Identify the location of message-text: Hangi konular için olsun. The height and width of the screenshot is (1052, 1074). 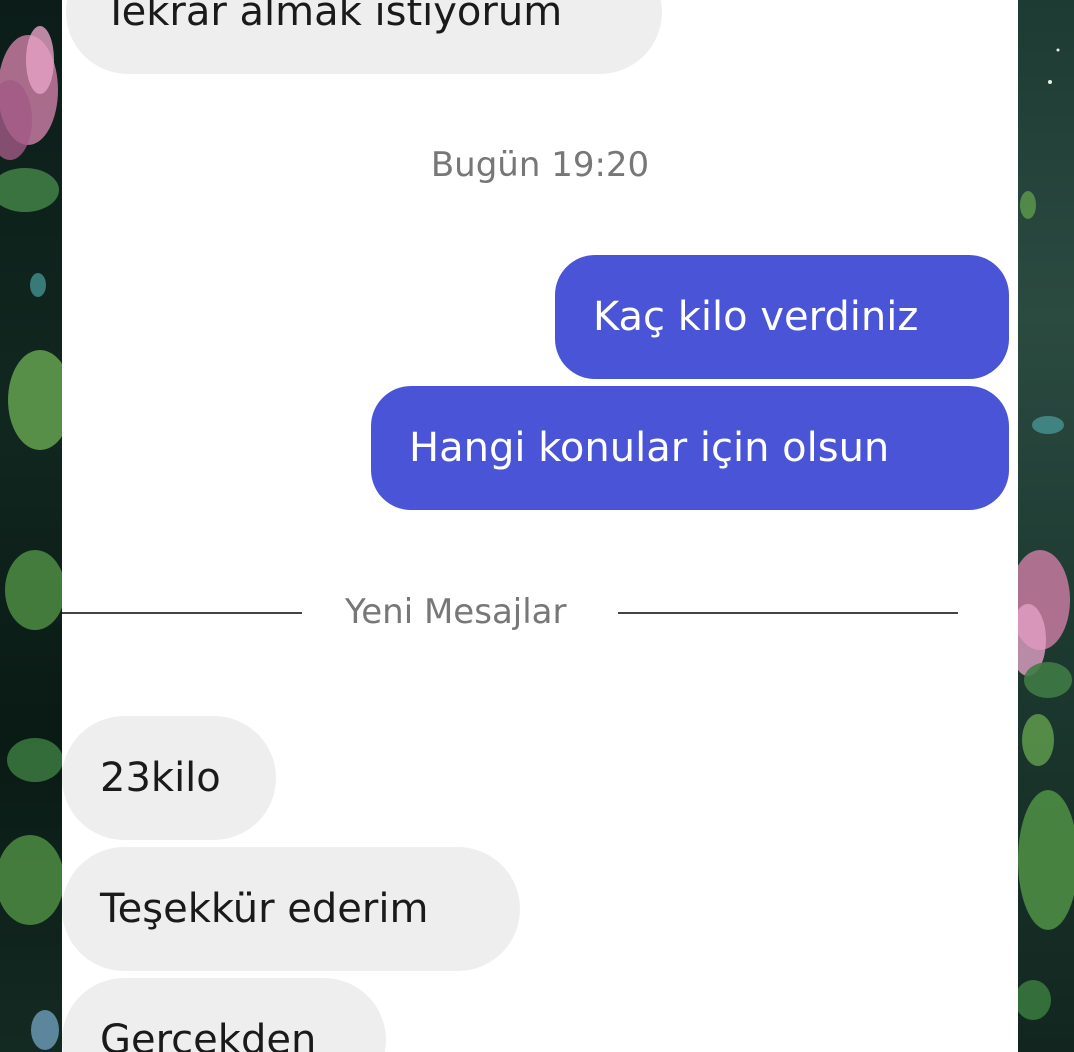
(649, 448).